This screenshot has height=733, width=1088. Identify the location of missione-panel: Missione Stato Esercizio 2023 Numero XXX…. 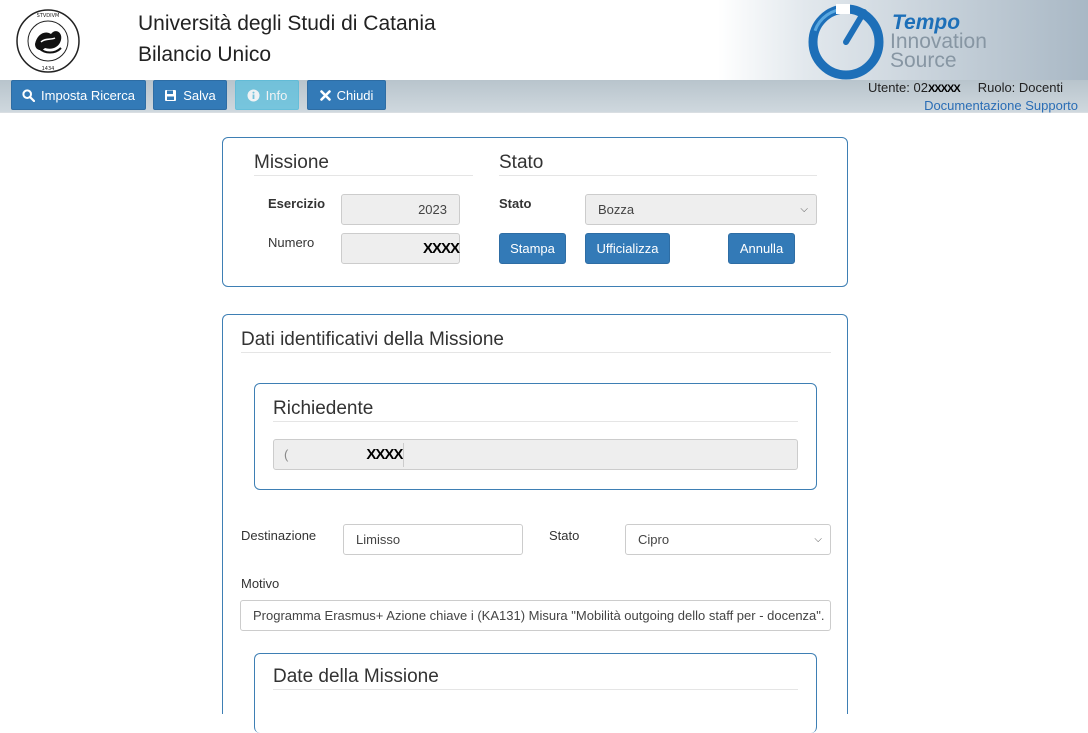
(535, 212).